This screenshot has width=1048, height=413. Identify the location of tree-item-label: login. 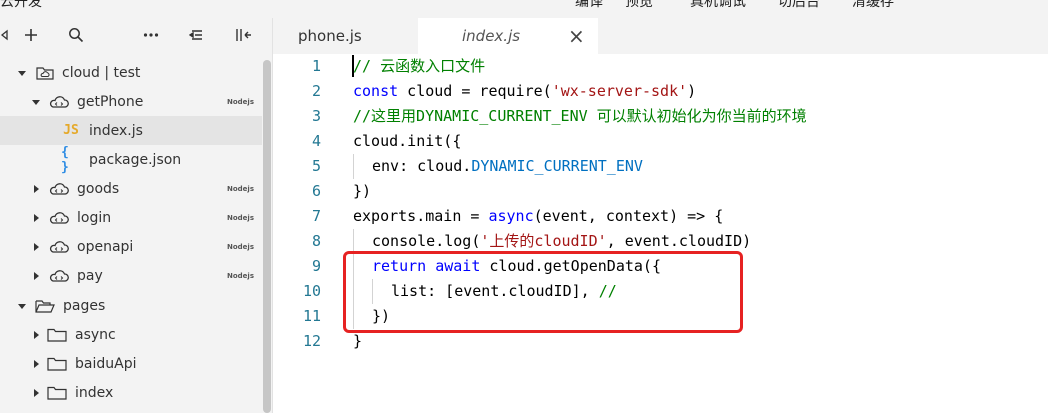
(94, 217).